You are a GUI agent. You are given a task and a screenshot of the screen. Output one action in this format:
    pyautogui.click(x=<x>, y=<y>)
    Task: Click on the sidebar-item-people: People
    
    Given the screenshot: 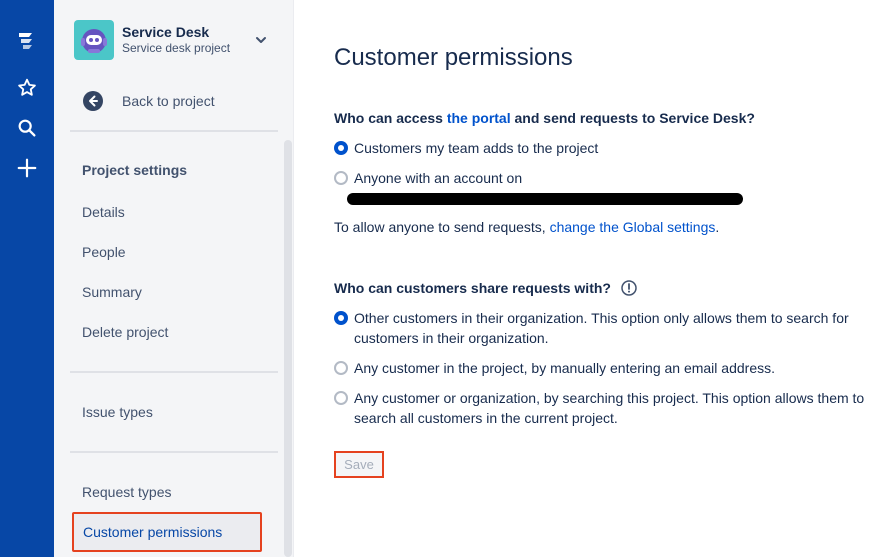 What is the action you would take?
    pyautogui.click(x=104, y=252)
    